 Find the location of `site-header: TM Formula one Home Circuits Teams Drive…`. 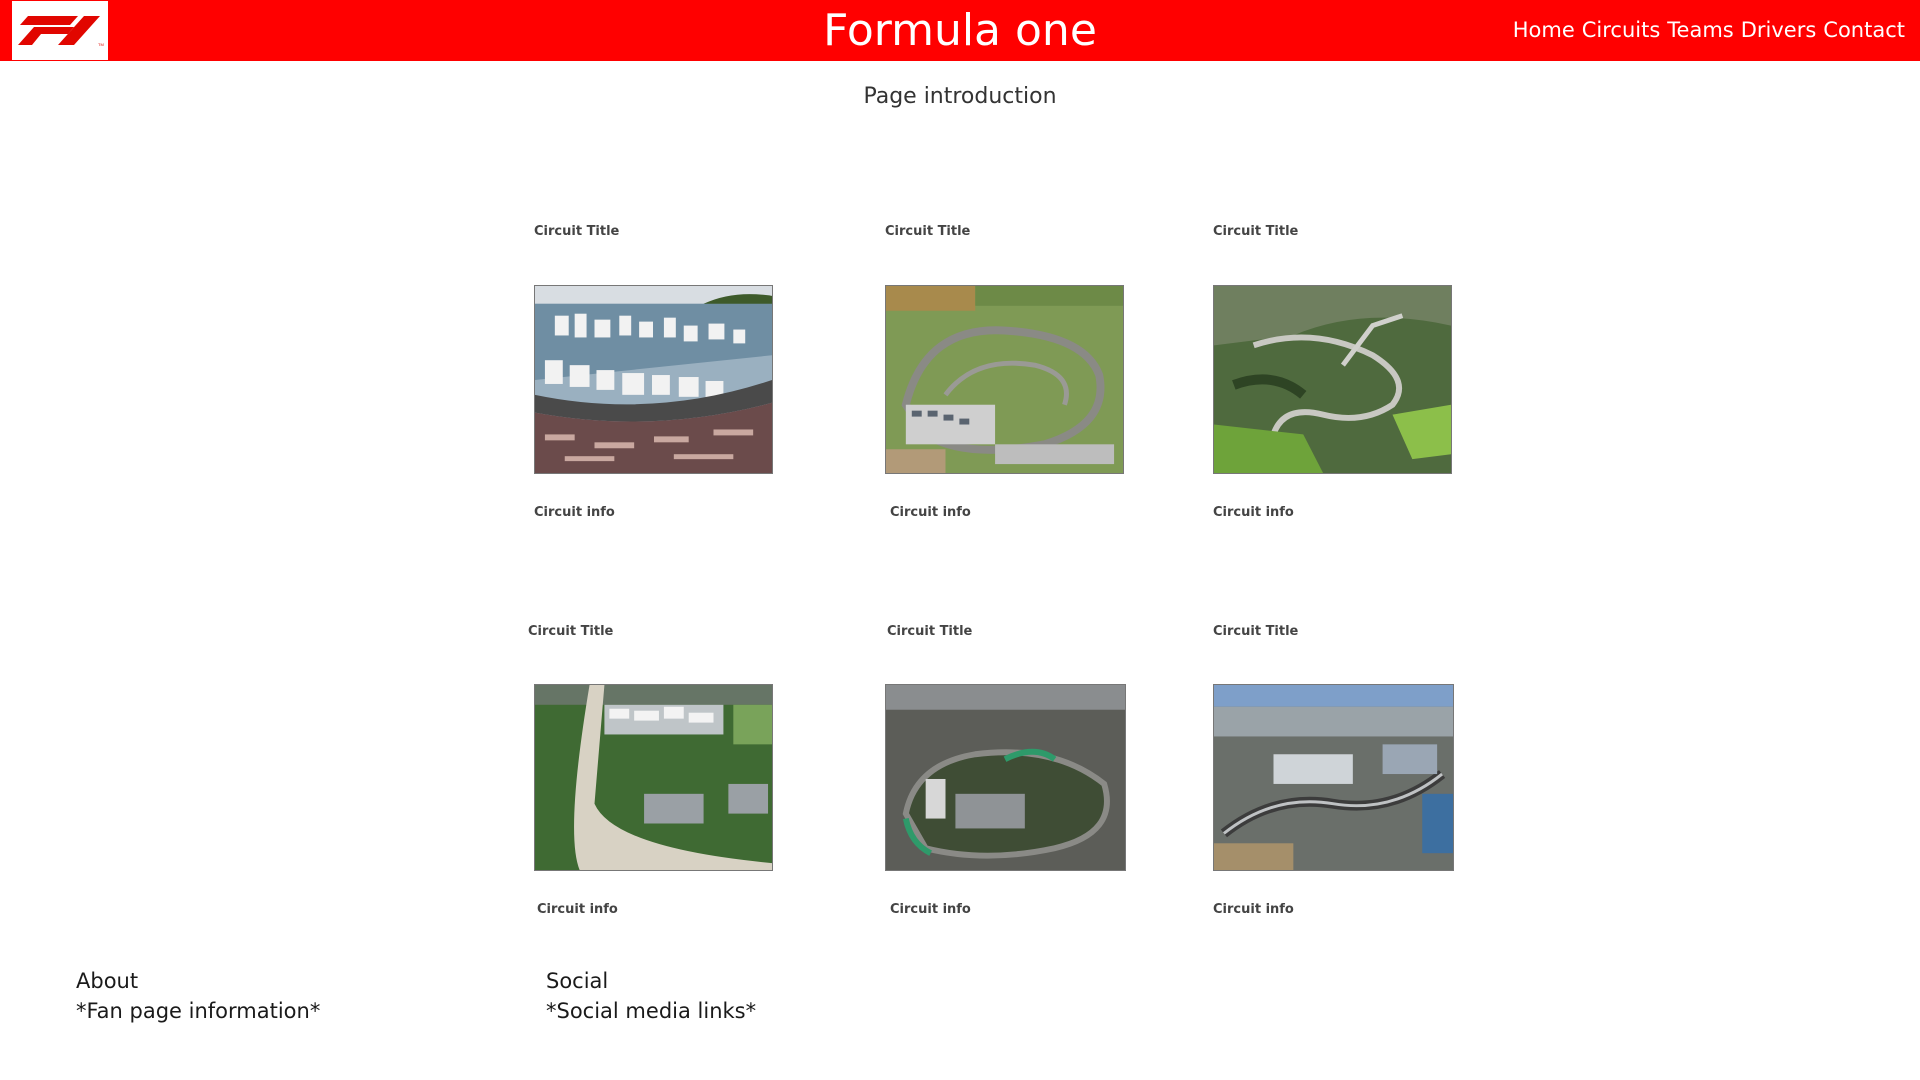

site-header: TM Formula one Home Circuits Teams Drive… is located at coordinates (960, 30).